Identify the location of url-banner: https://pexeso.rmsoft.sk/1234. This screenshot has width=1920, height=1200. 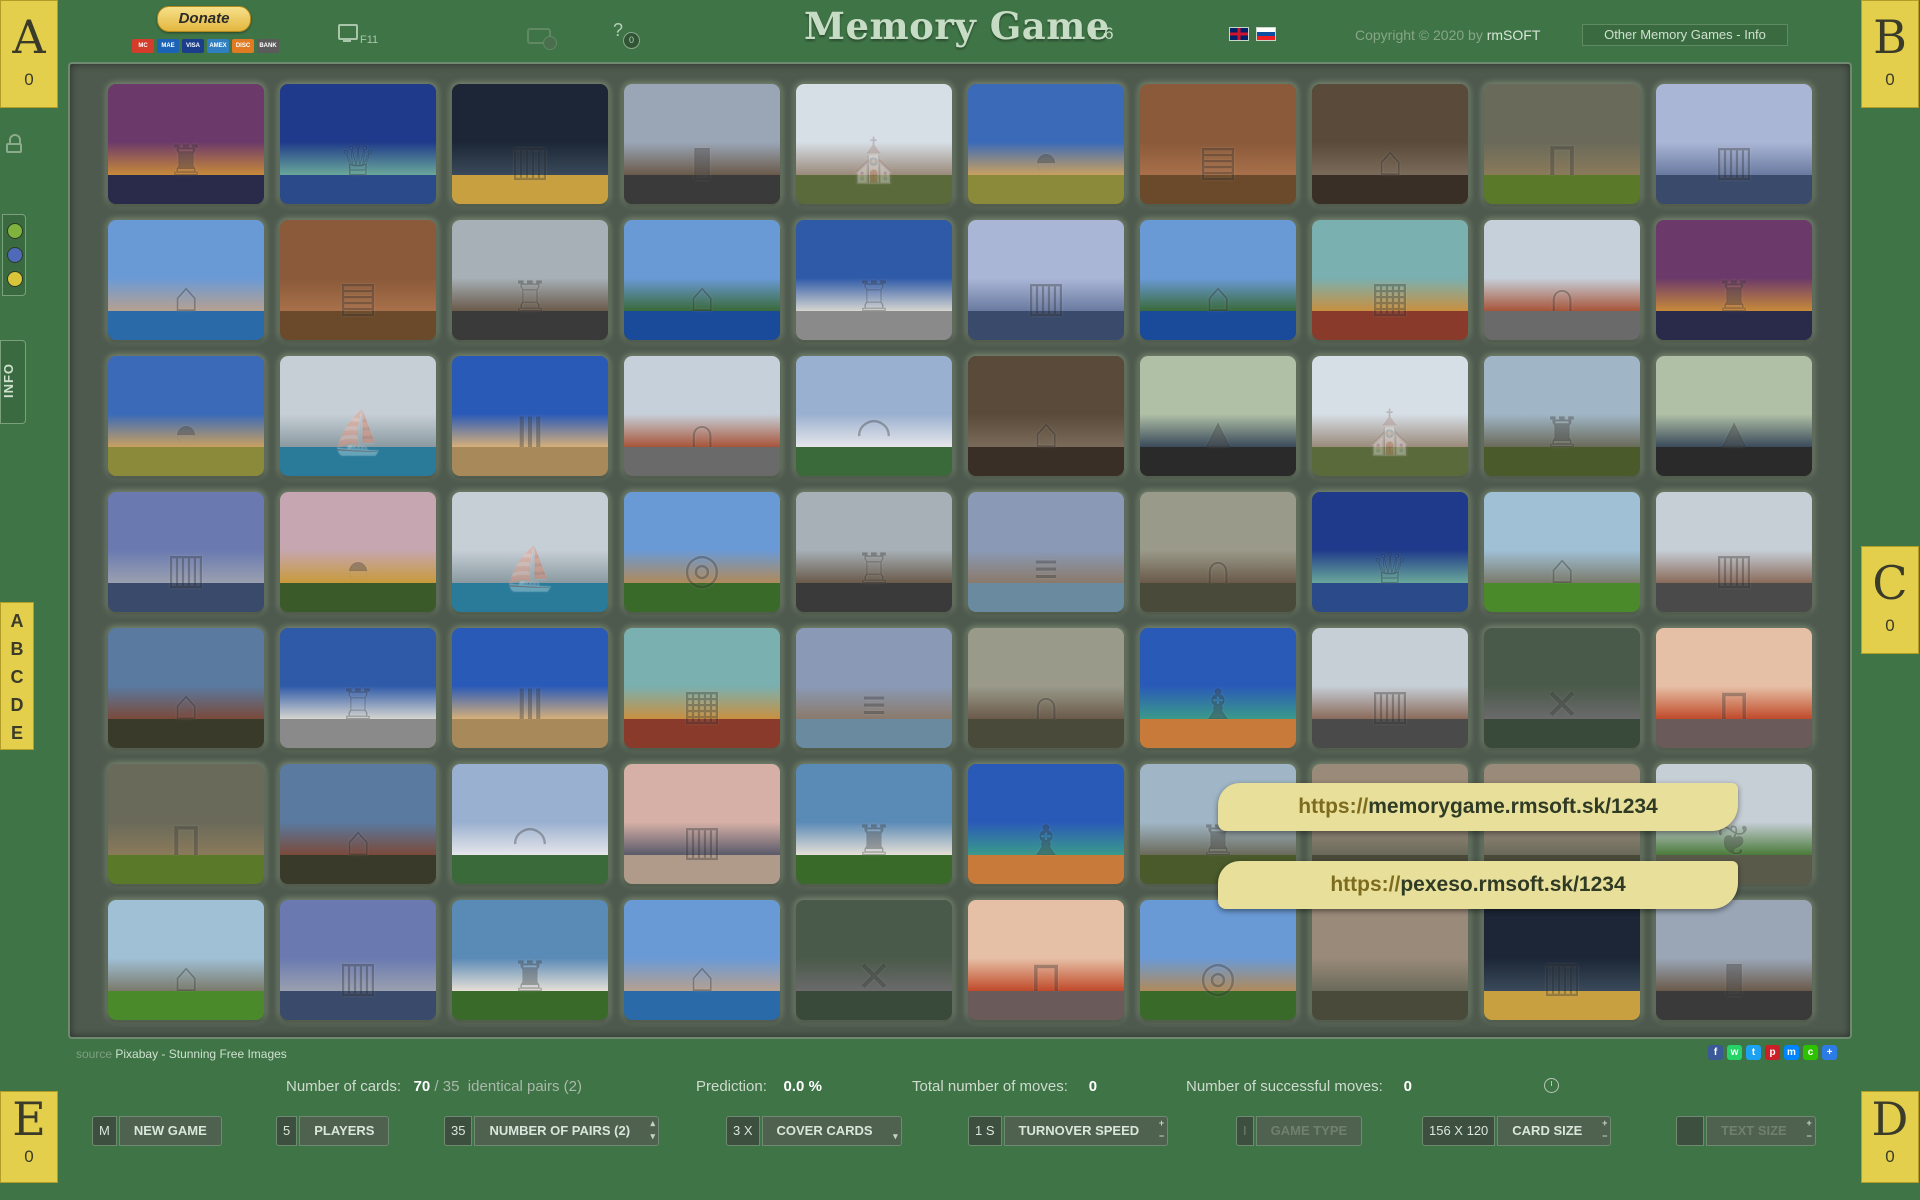
(1478, 885).